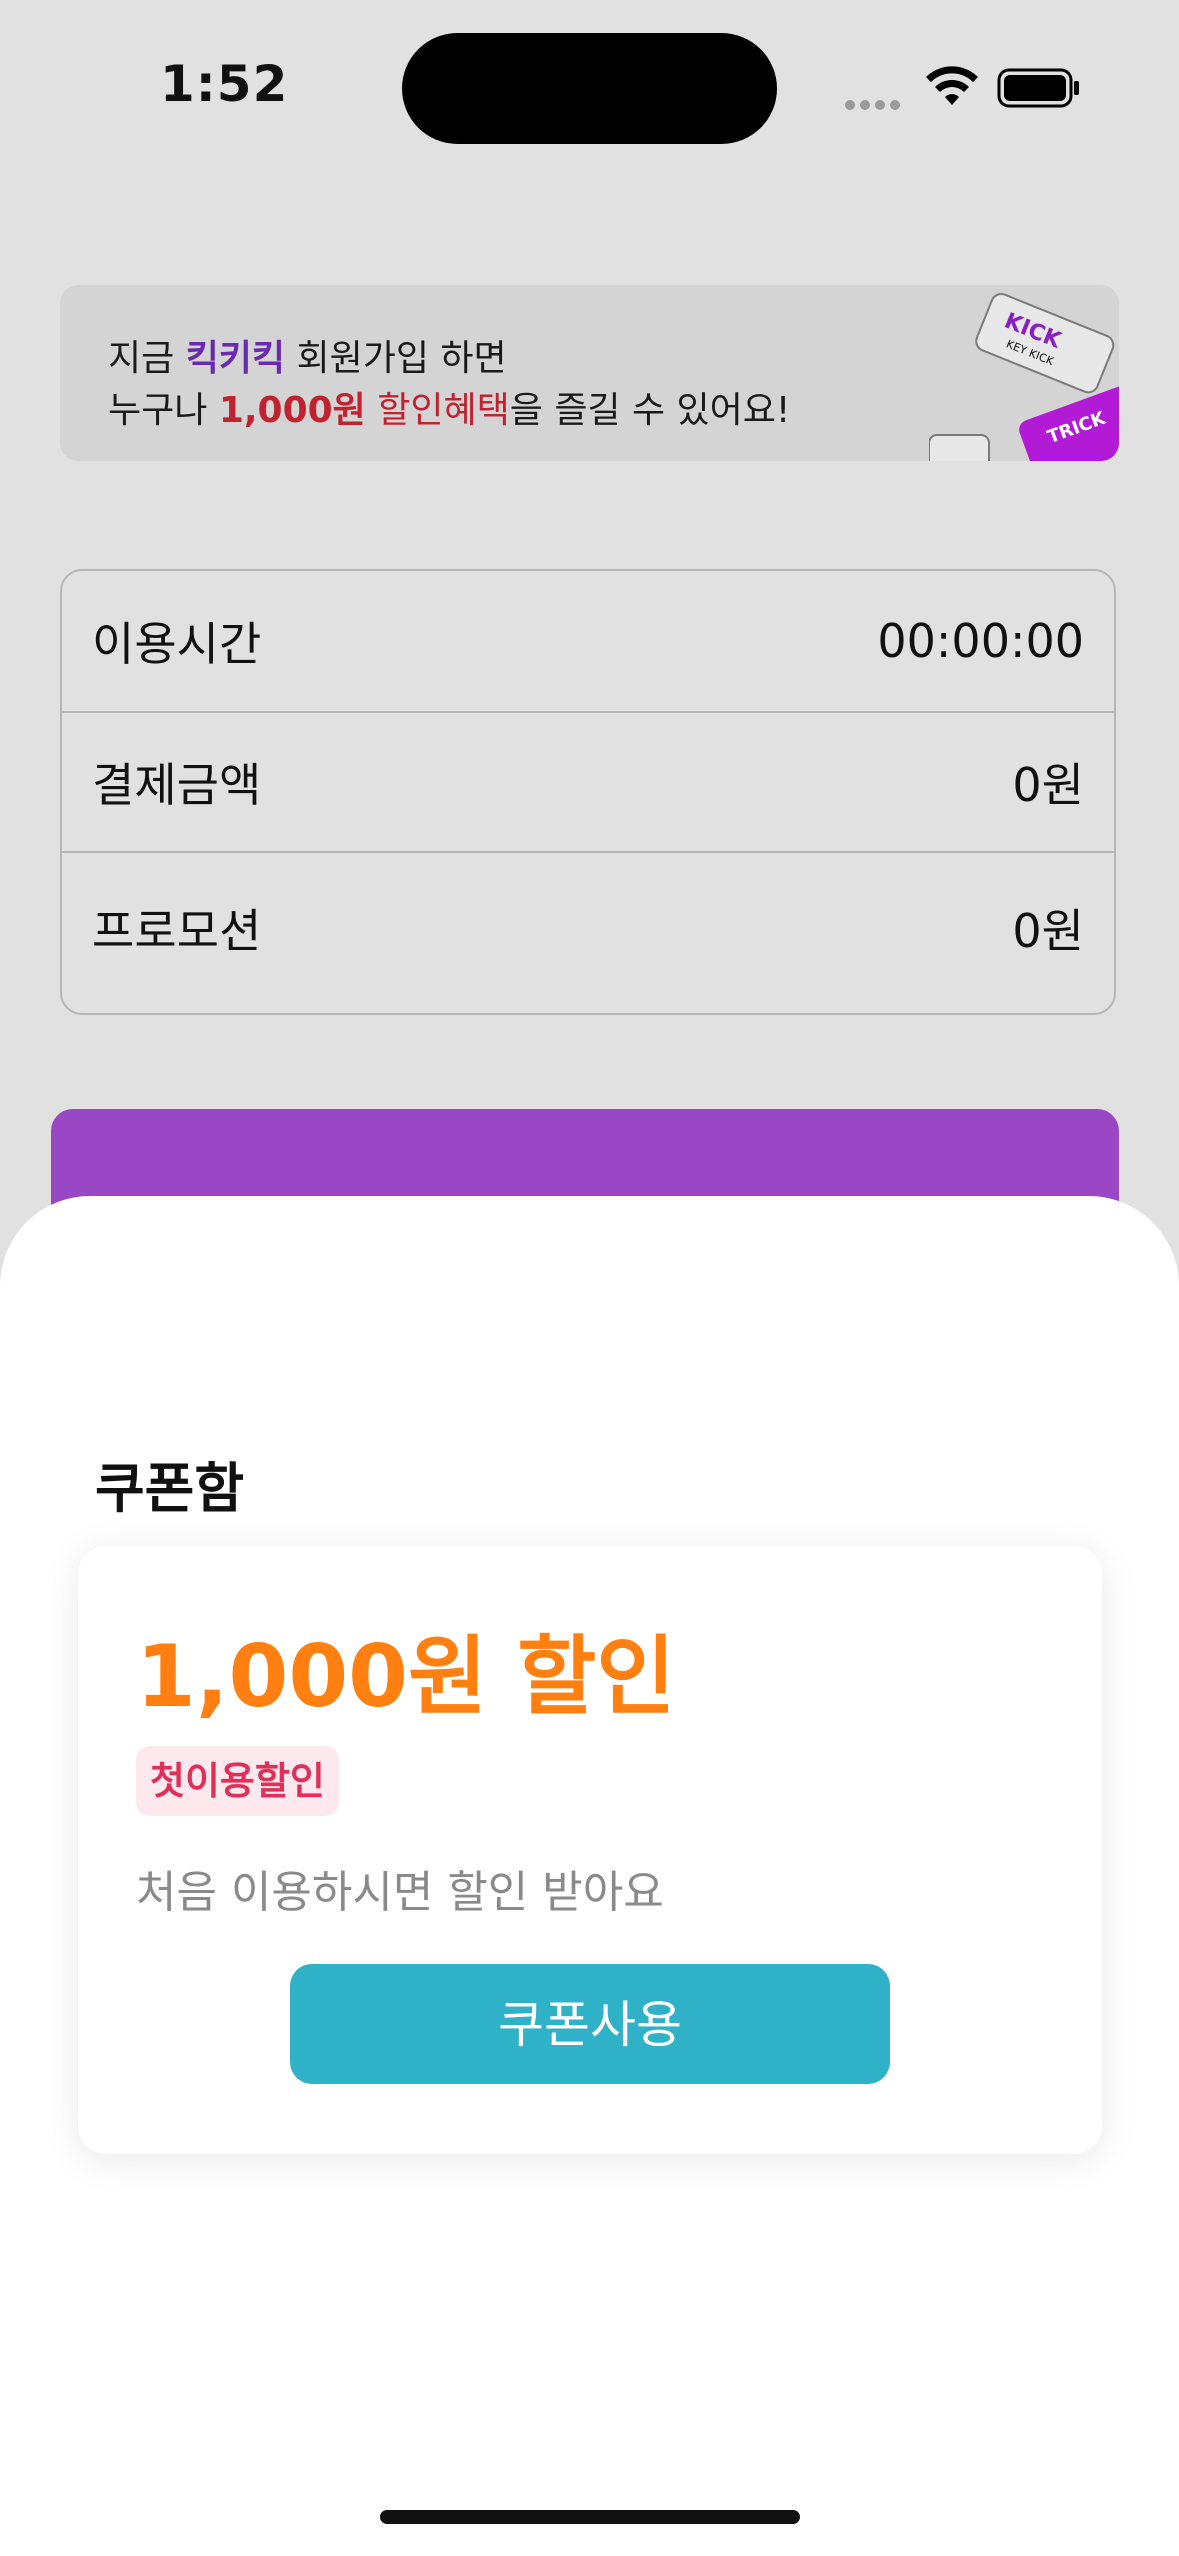  I want to click on info-row-usage-time: 이용시간 00:00:00, so click(588, 641).